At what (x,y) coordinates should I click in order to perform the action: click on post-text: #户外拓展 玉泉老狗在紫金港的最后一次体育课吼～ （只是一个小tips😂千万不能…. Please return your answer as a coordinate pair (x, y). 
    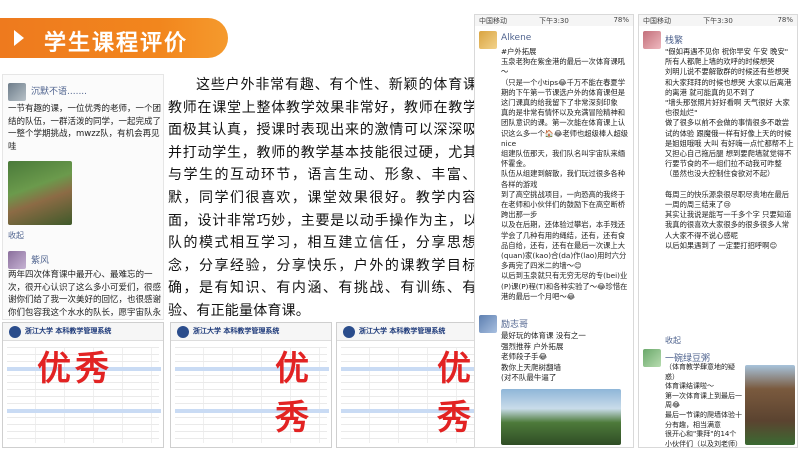
    Looking at the image, I should click on (565, 174).